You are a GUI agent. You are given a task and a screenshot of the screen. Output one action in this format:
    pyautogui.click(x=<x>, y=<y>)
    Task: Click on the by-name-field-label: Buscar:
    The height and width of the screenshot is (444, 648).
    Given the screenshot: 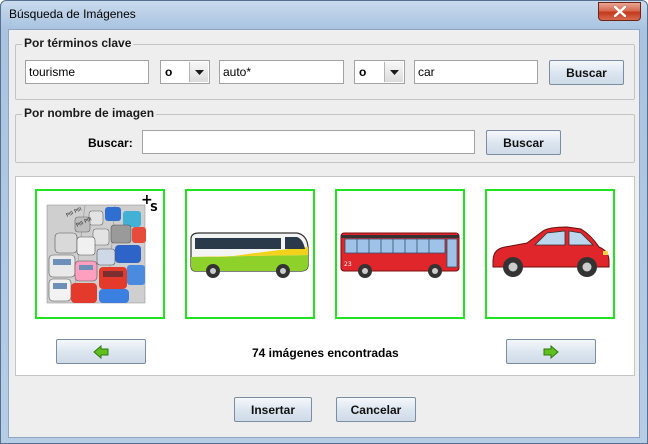 What is the action you would take?
    pyautogui.click(x=110, y=143)
    